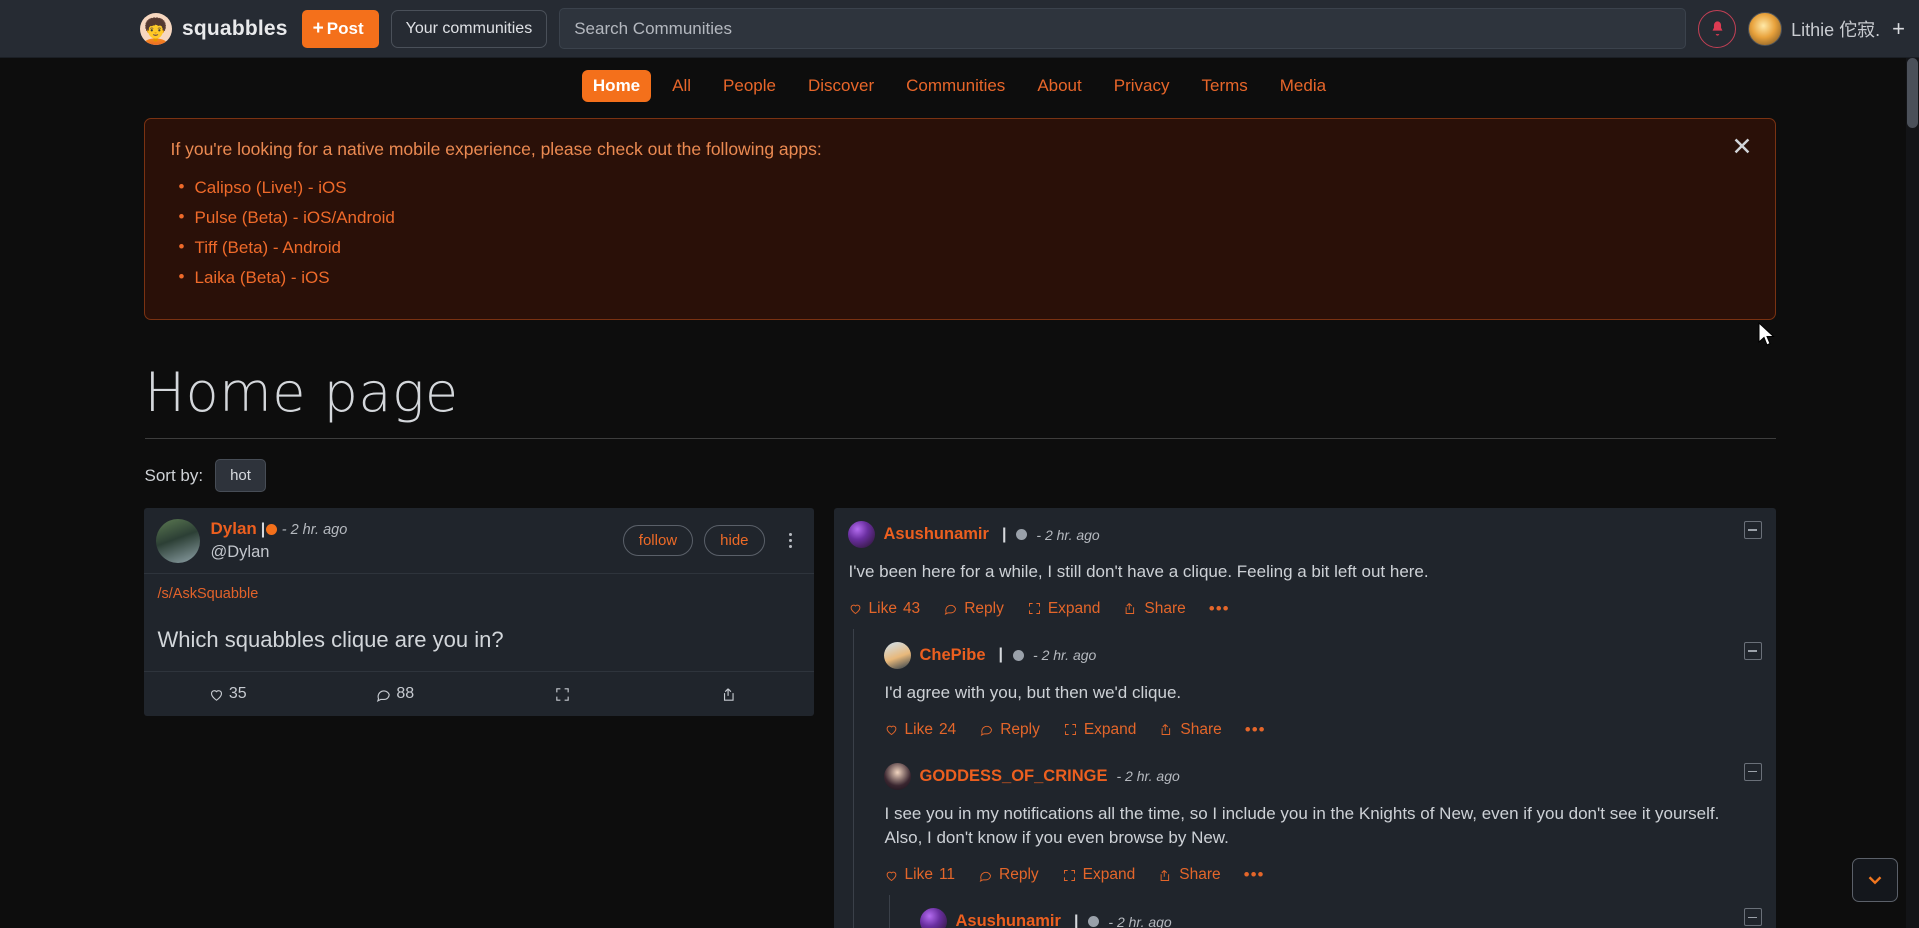  I want to click on tab-about: About, so click(1059, 86).